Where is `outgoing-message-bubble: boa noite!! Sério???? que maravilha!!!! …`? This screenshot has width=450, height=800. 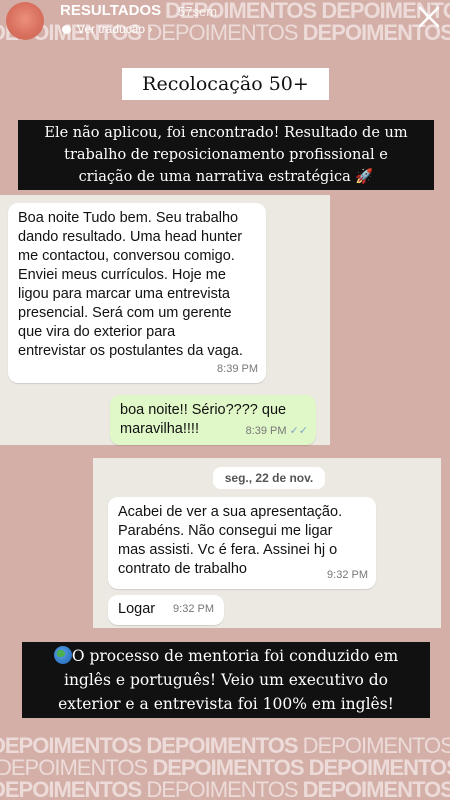 outgoing-message-bubble: boa noite!! Sério???? que maravilha!!!! … is located at coordinates (213, 420).